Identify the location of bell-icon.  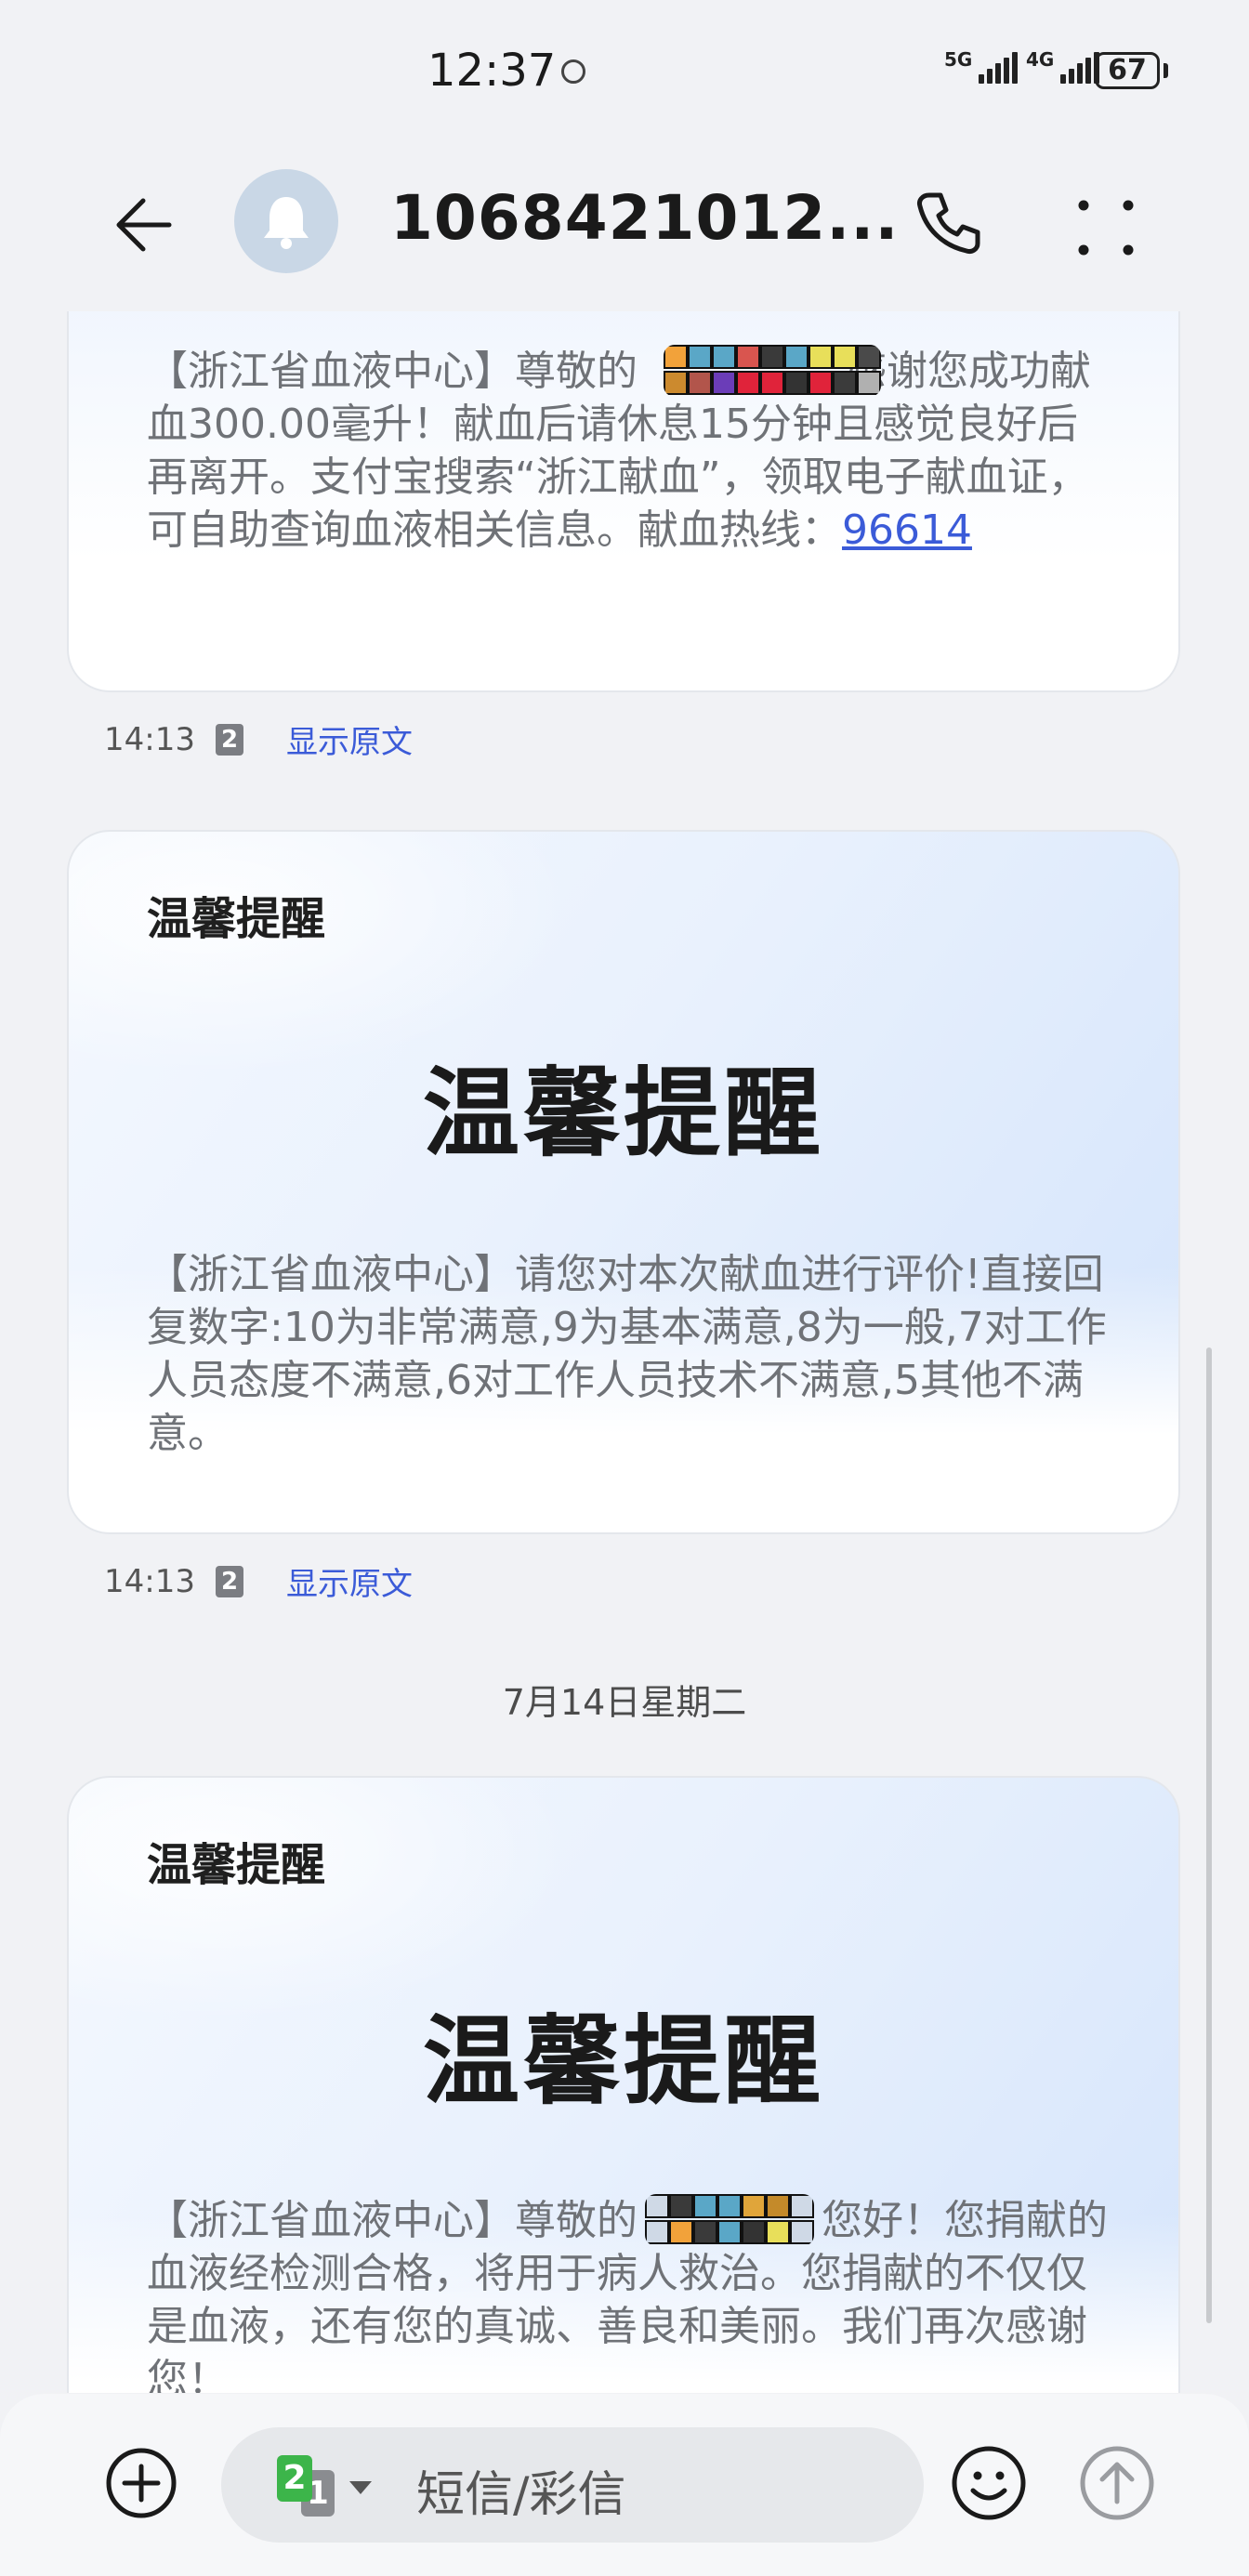
(286, 223).